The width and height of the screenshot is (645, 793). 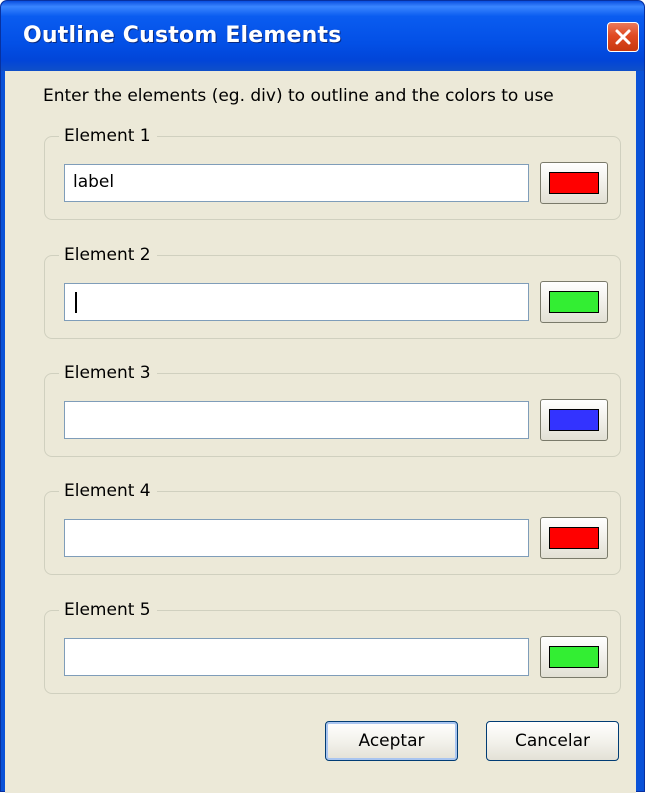 I want to click on element-3-color-button, so click(x=574, y=420).